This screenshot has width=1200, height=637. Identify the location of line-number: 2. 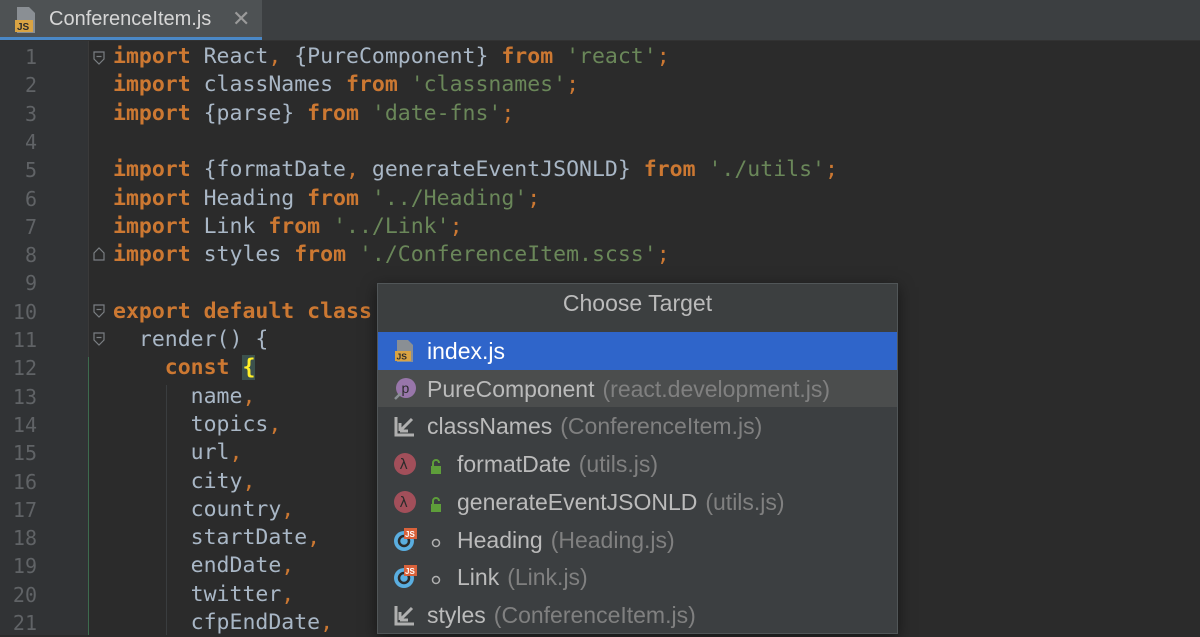
(30, 85).